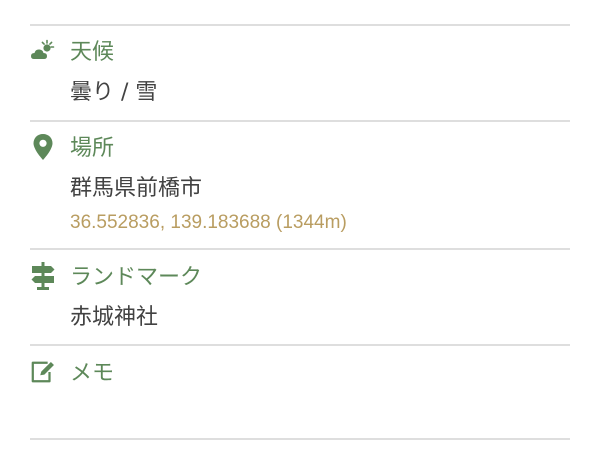 This screenshot has height=456, width=600. I want to click on signpost-icon, so click(43, 276).